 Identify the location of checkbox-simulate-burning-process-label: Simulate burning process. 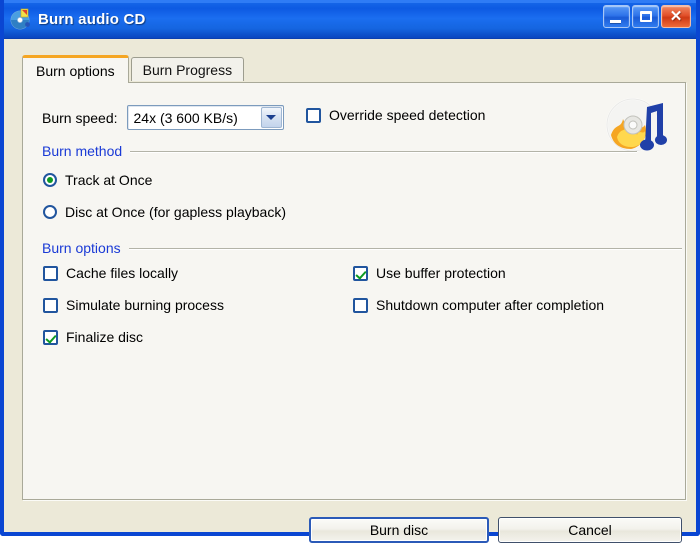
(145, 305).